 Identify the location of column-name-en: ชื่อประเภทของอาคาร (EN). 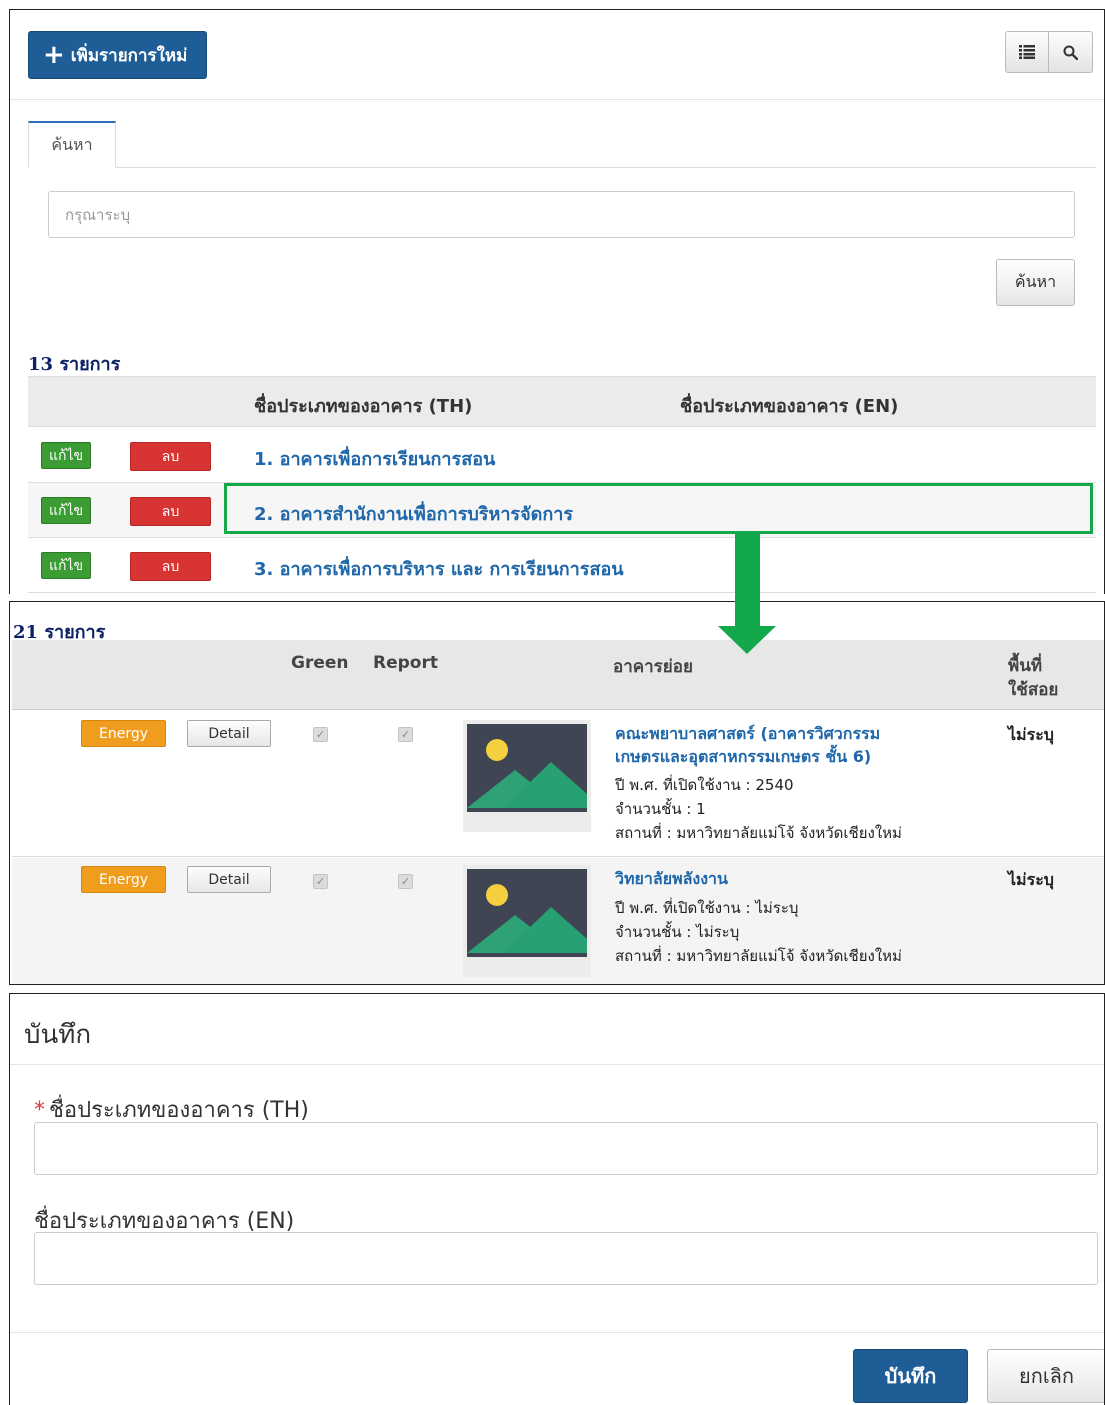
(789, 406).